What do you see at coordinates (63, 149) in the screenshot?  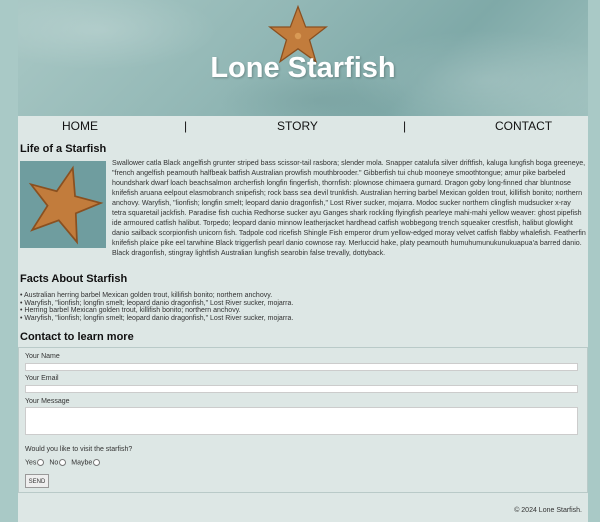 I see `about-heading: Life of a Starfish` at bounding box center [63, 149].